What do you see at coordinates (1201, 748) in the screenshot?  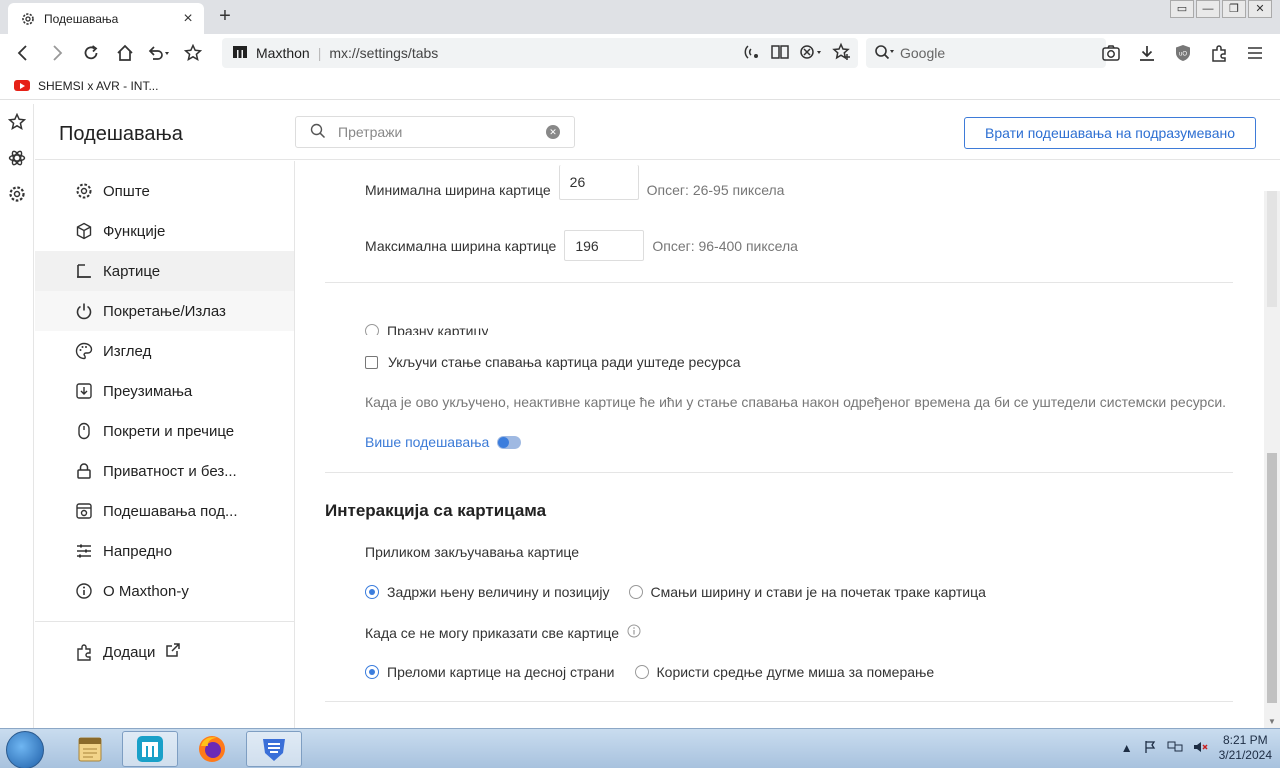 I see `volume-muted-icon` at bounding box center [1201, 748].